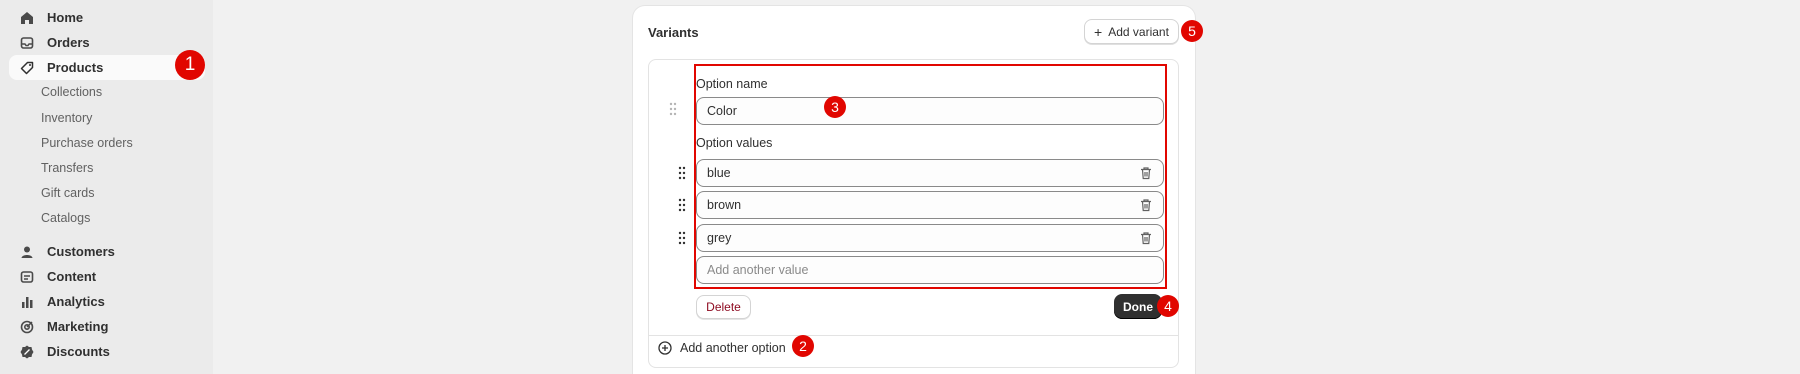 This screenshot has width=1800, height=374. Describe the element at coordinates (107, 42) in the screenshot. I see `nav-orders: Orders` at that location.